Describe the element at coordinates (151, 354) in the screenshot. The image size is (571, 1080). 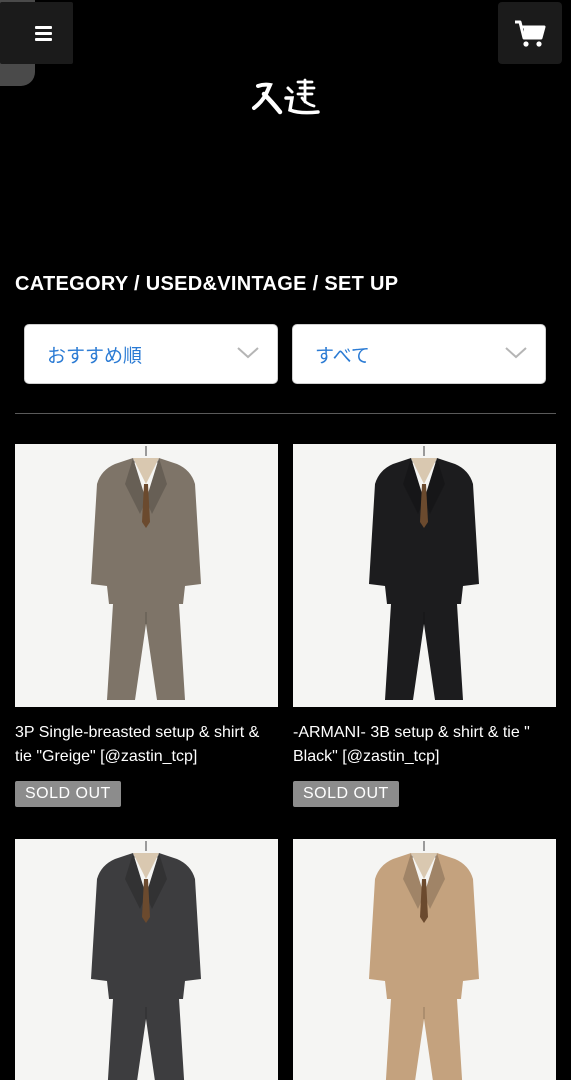
I see `sort-select: おすすめ順` at that location.